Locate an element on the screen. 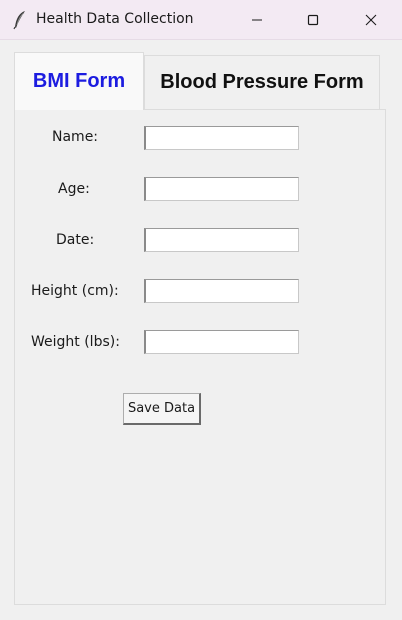  close-icon is located at coordinates (371, 20).